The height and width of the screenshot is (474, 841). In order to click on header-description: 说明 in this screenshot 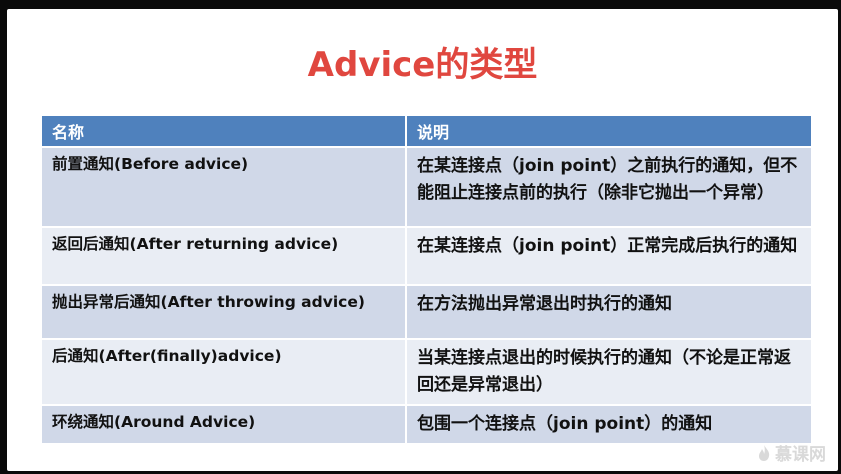, I will do `click(608, 132)`.